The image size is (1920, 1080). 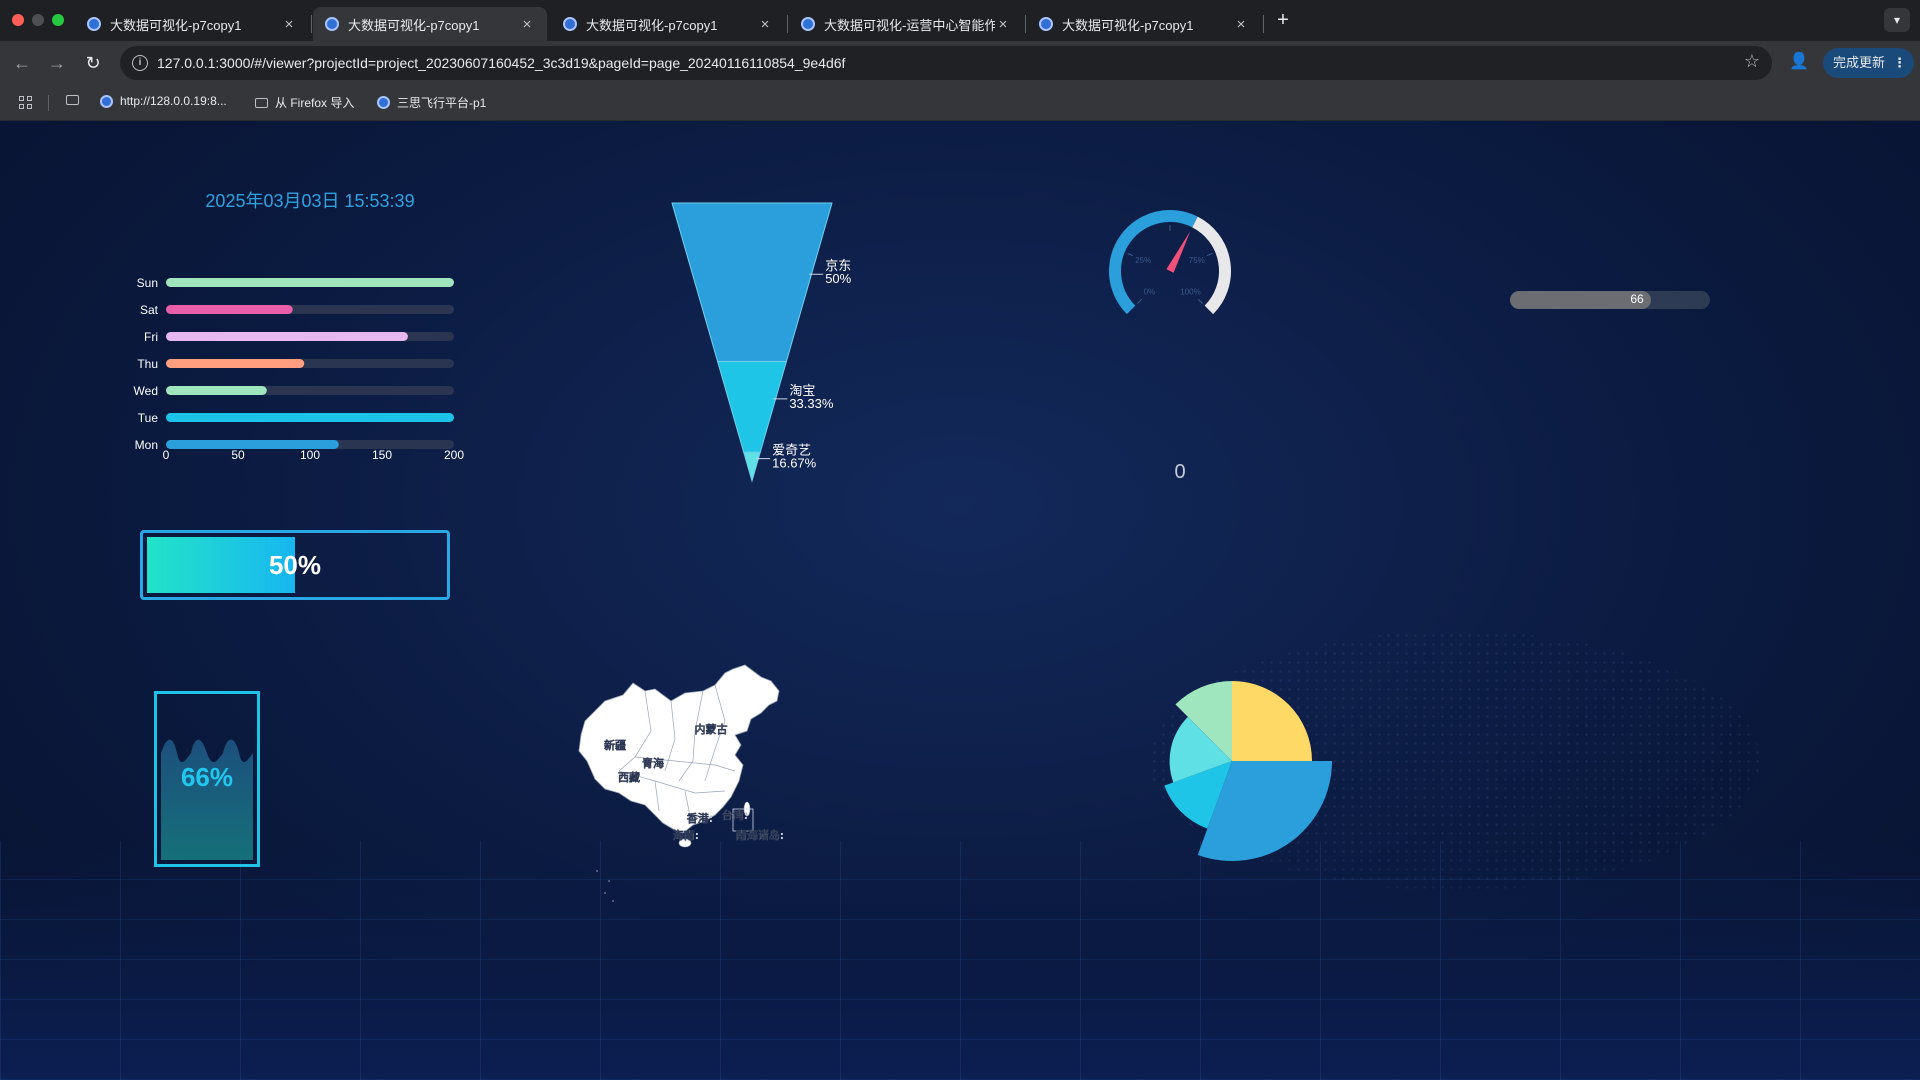 What do you see at coordinates (38, 20) in the screenshot?
I see `minimize-window-button` at bounding box center [38, 20].